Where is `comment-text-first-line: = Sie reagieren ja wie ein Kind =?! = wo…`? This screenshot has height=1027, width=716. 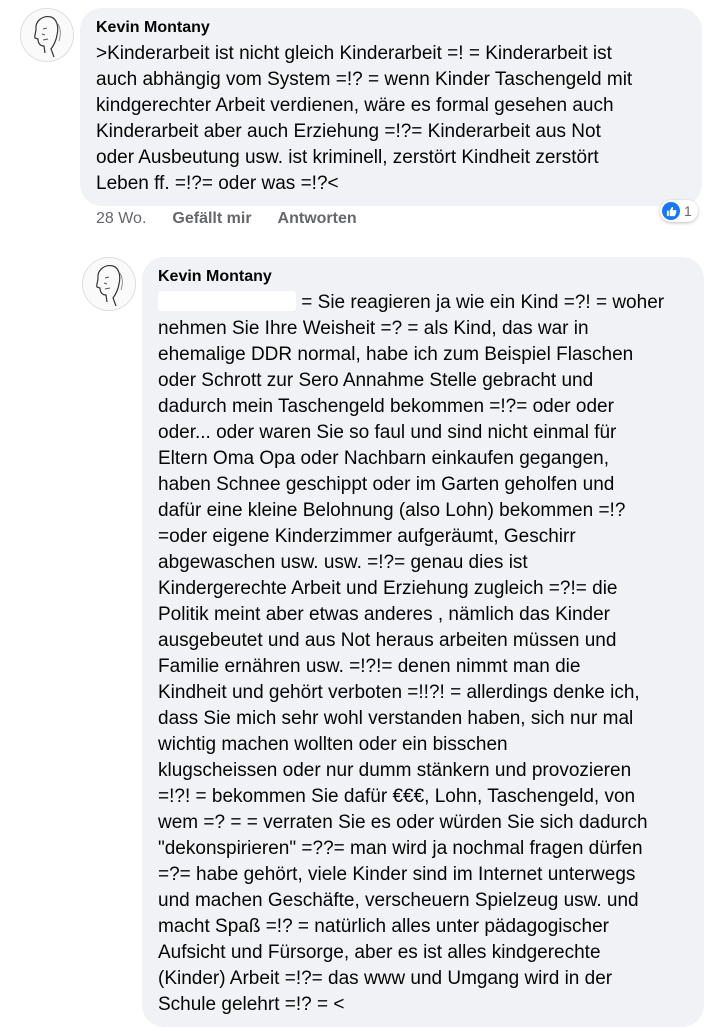 comment-text-first-line: = Sie reagieren ja wie ein Kind =?! = wo… is located at coordinates (423, 303).